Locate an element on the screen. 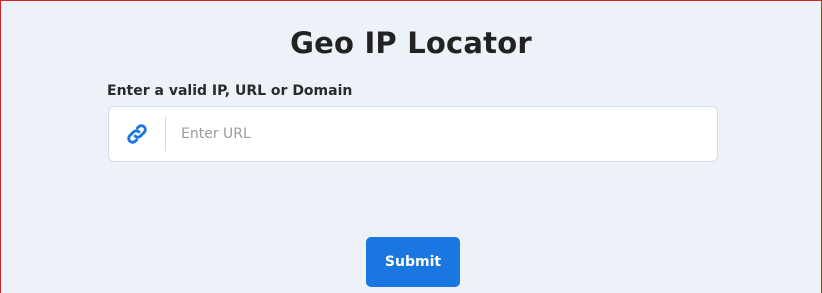  url-input is located at coordinates (441, 134).